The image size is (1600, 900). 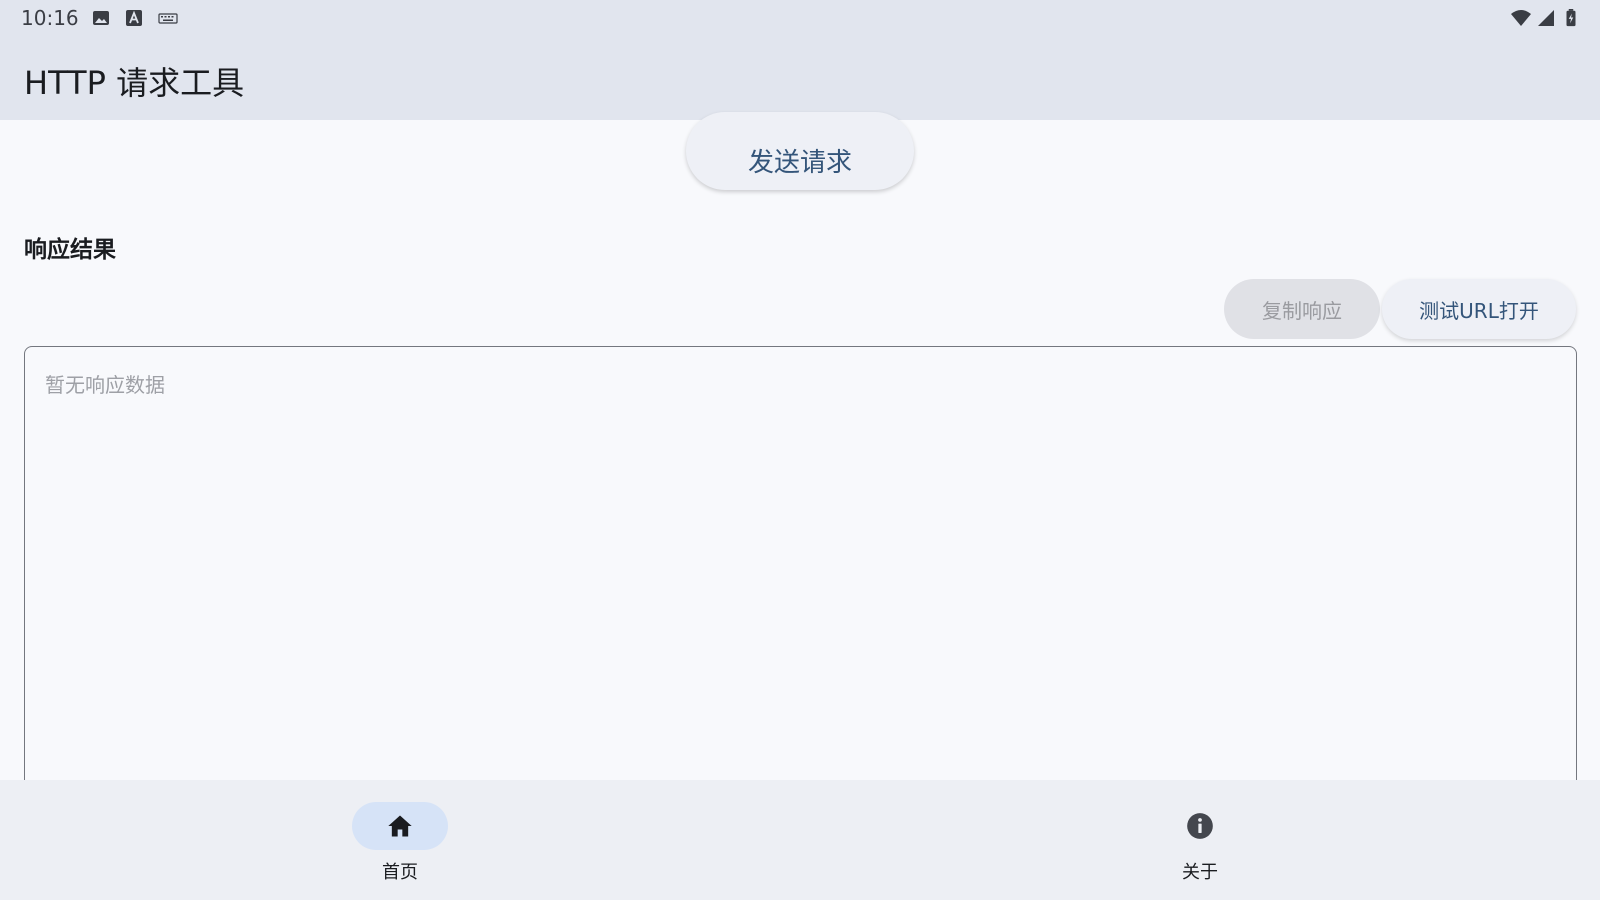 I want to click on signal-icon, so click(x=1546, y=18).